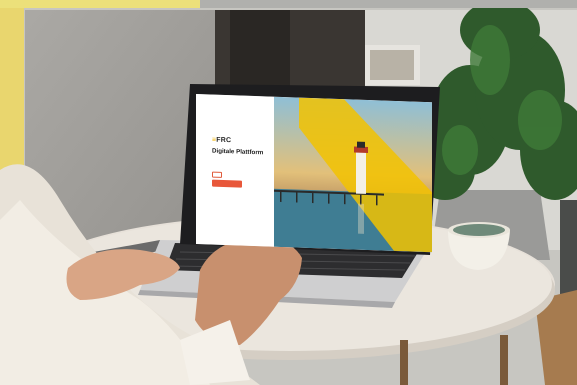 This screenshot has height=385, width=577. I want to click on brand-logo: ≡FRC, so click(221, 141).